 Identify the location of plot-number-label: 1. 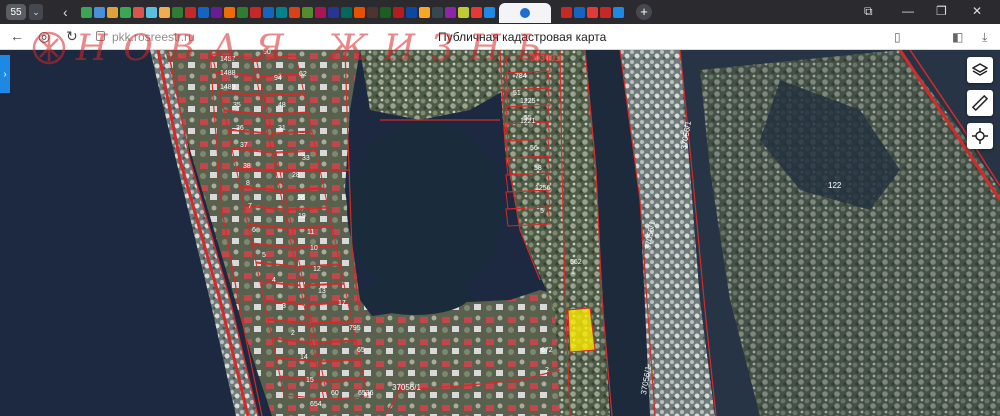
(573, 272).